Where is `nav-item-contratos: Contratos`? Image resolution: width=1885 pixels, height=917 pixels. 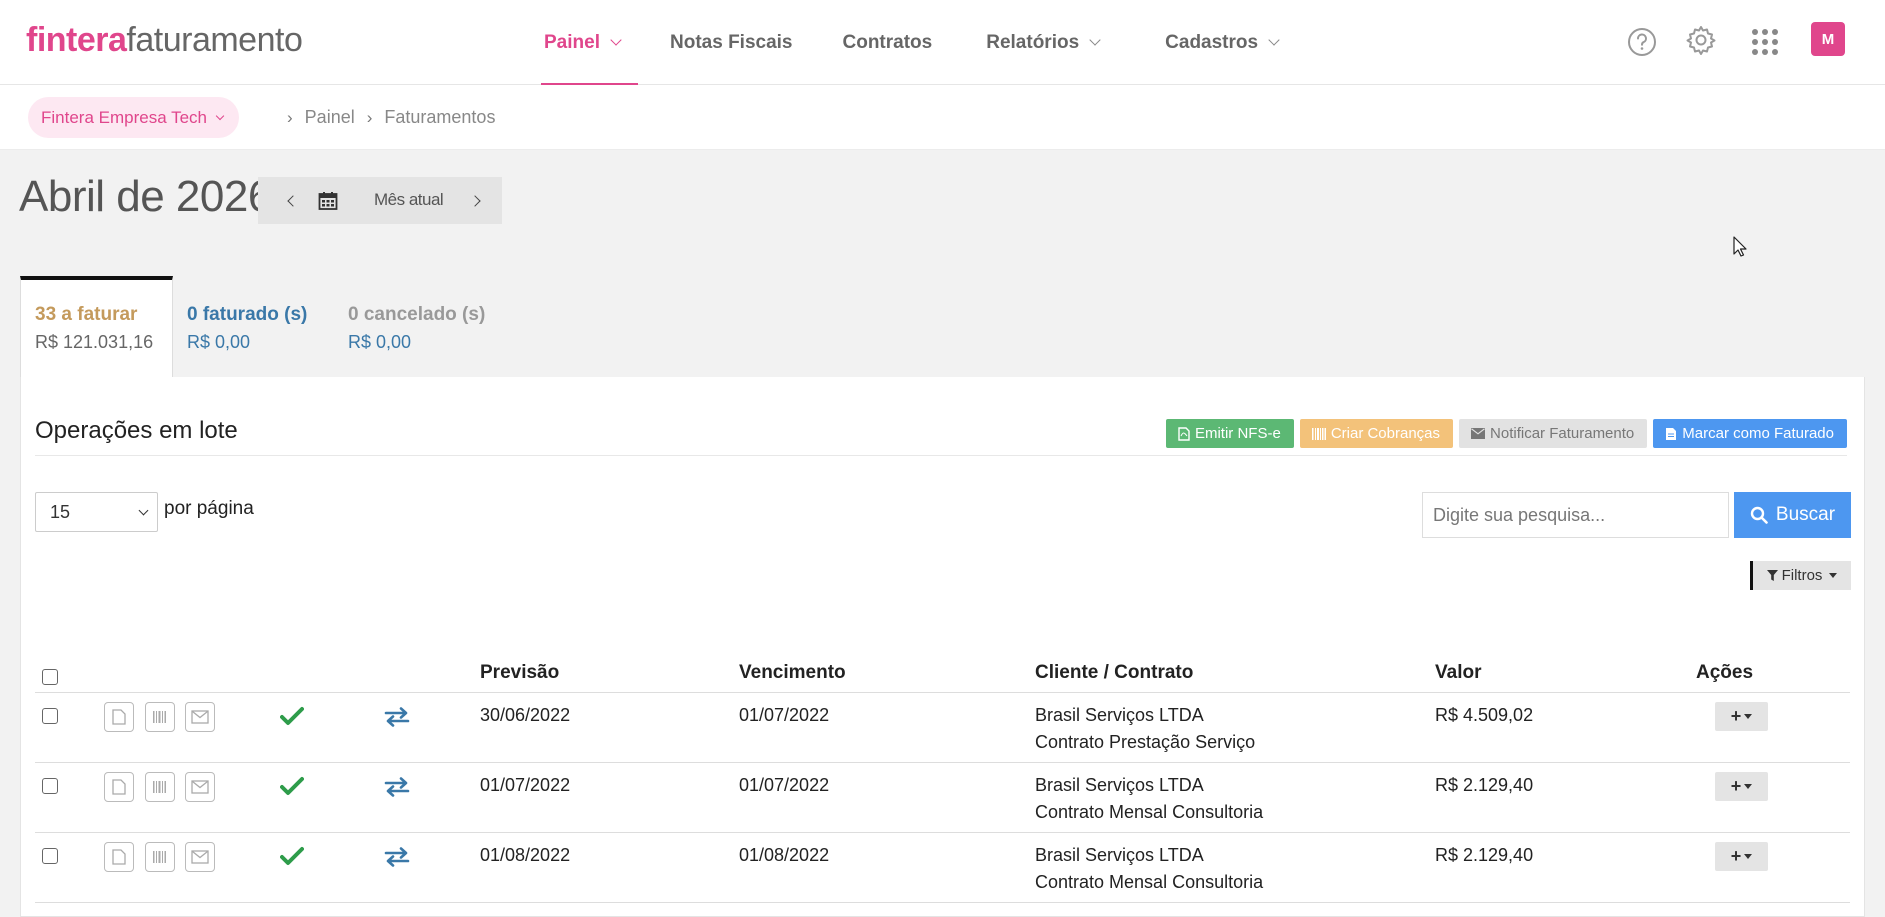
nav-item-contratos: Contratos is located at coordinates (888, 42).